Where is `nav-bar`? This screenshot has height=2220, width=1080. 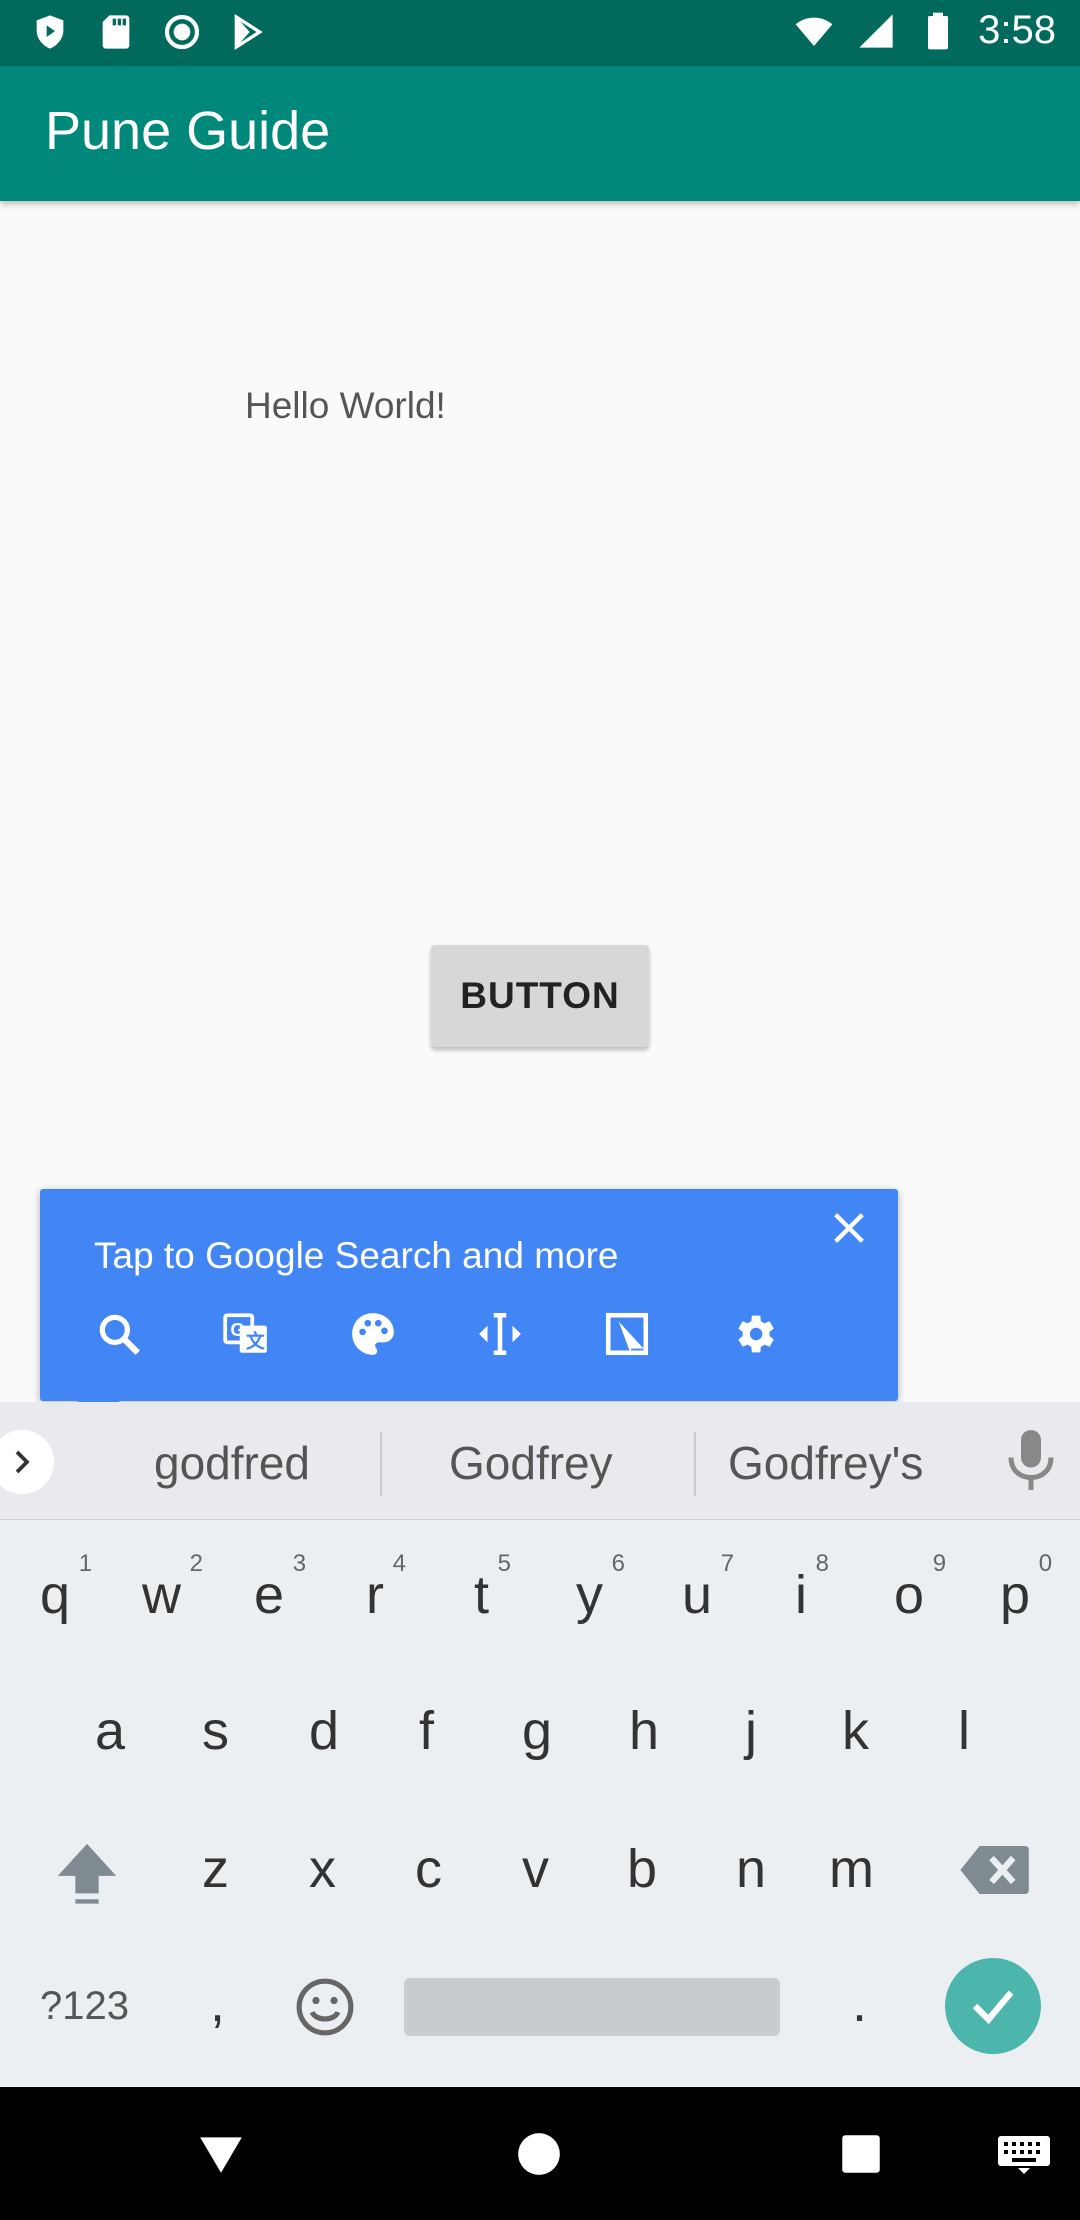
nav-bar is located at coordinates (540, 2153).